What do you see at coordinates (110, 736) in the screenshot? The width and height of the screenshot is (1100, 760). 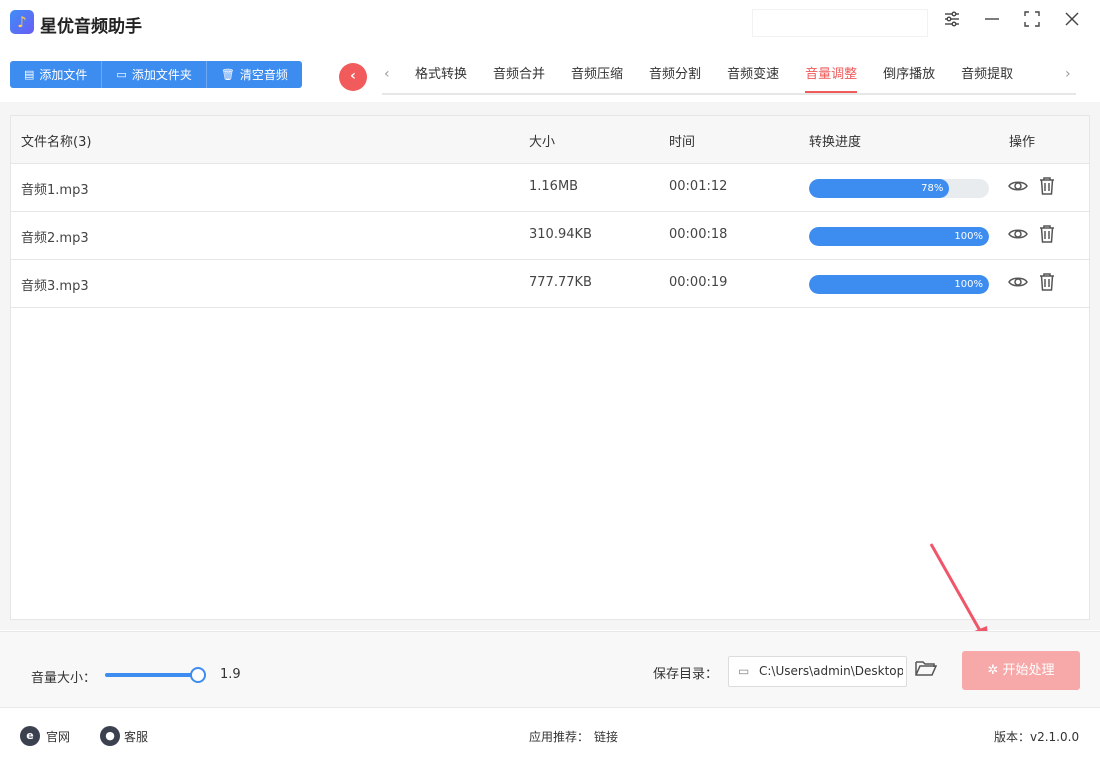 I see `chat-bubble-icon: ●` at bounding box center [110, 736].